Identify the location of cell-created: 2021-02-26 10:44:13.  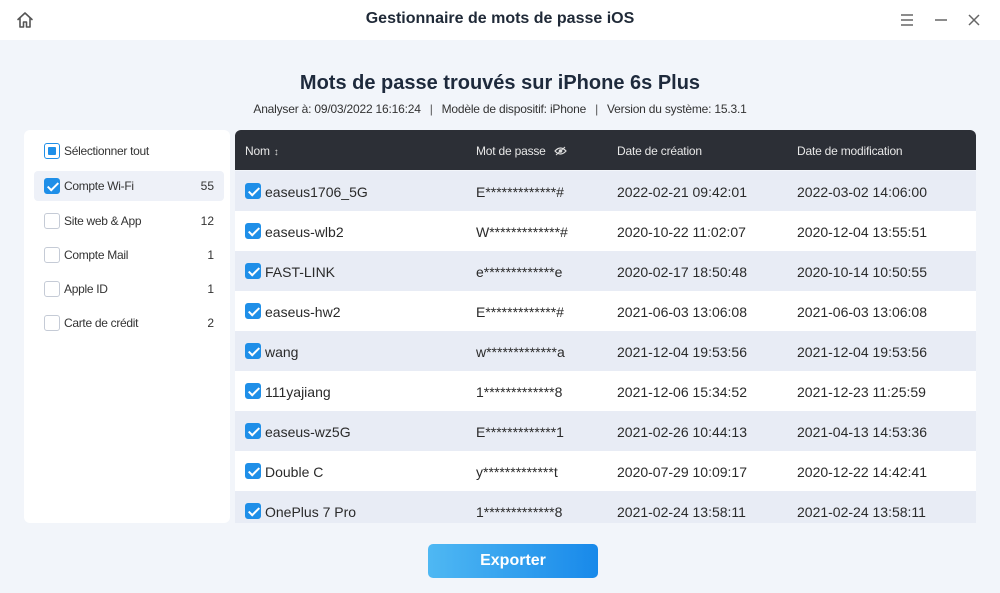
(682, 432).